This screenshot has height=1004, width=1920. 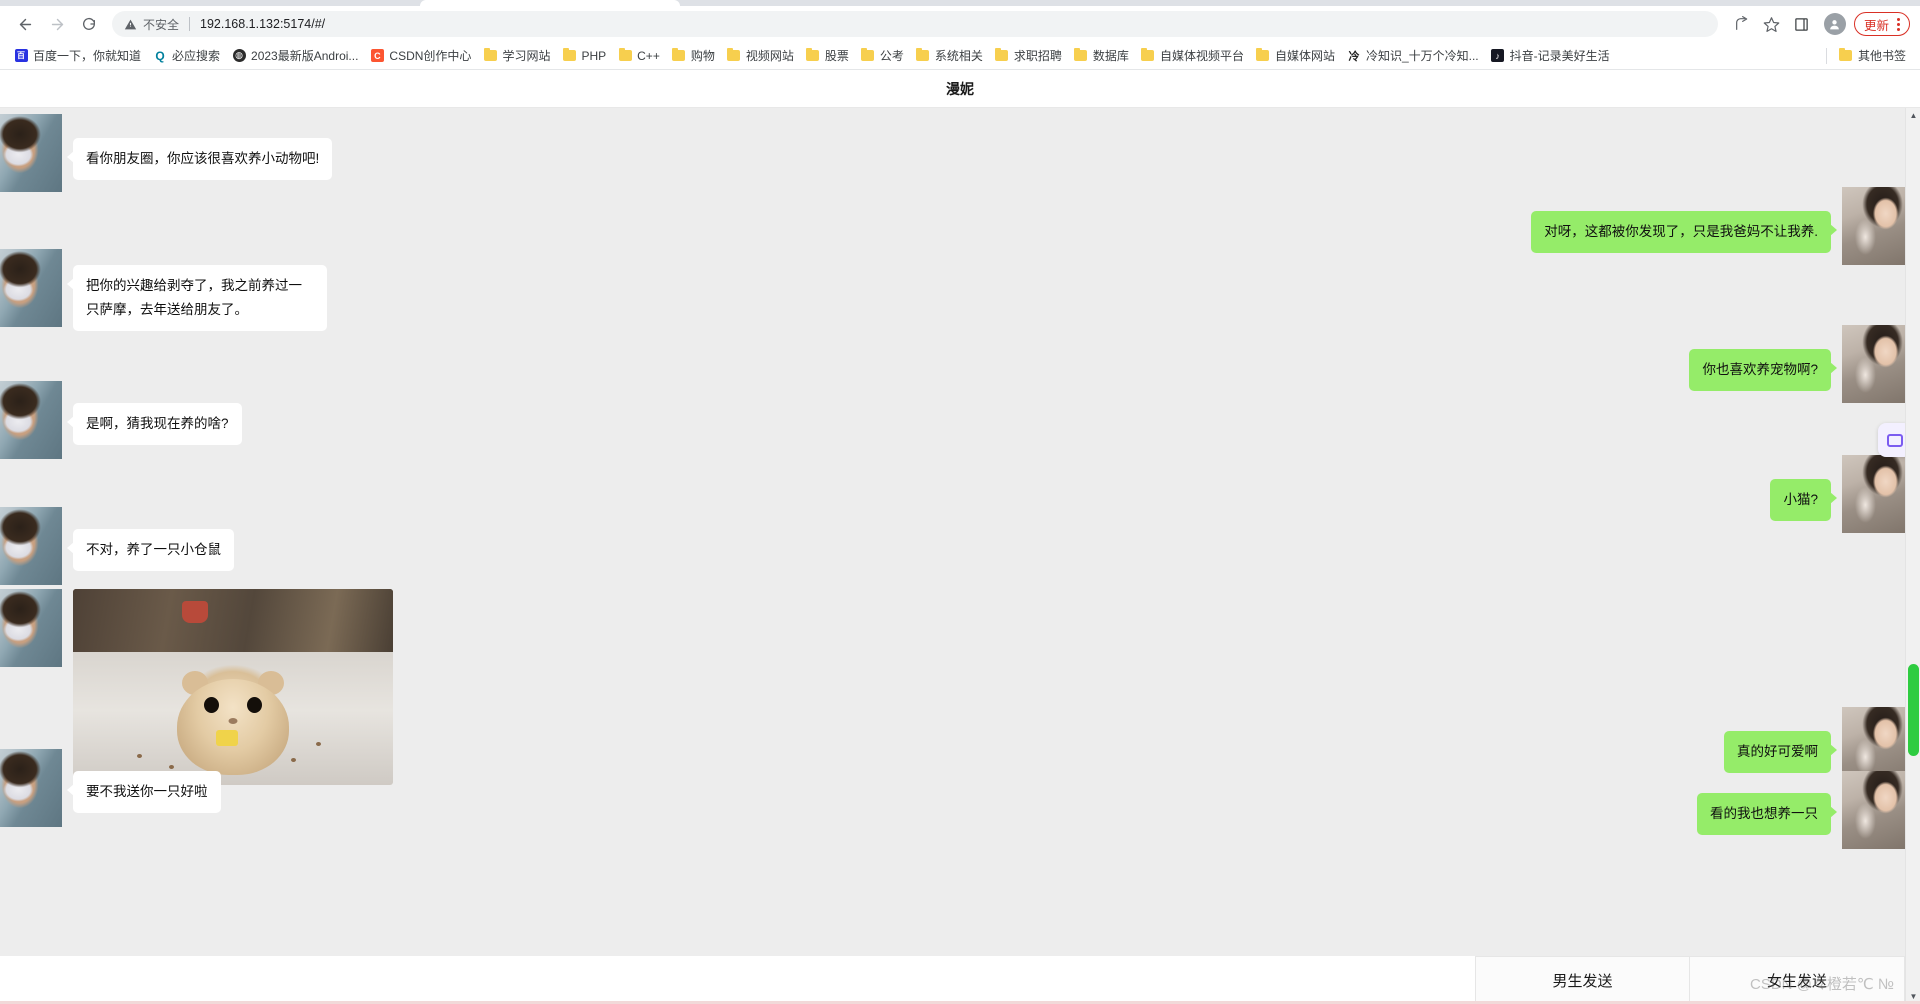 What do you see at coordinates (199, 159) in the screenshot?
I see `message-bubble: 看你朋友圈，你应该很喜欢养小动物吧!` at bounding box center [199, 159].